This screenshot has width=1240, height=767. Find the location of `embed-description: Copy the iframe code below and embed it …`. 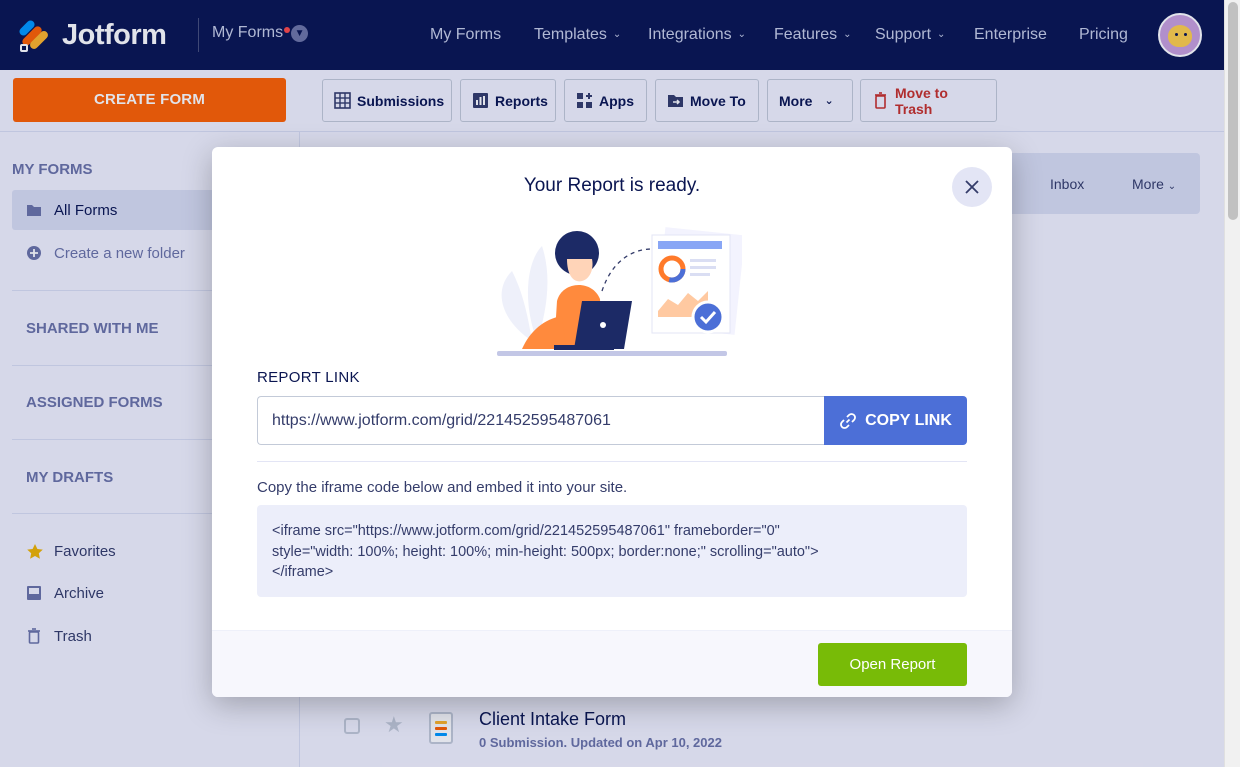

embed-description: Copy the iframe code below and embed it … is located at coordinates (442, 487).